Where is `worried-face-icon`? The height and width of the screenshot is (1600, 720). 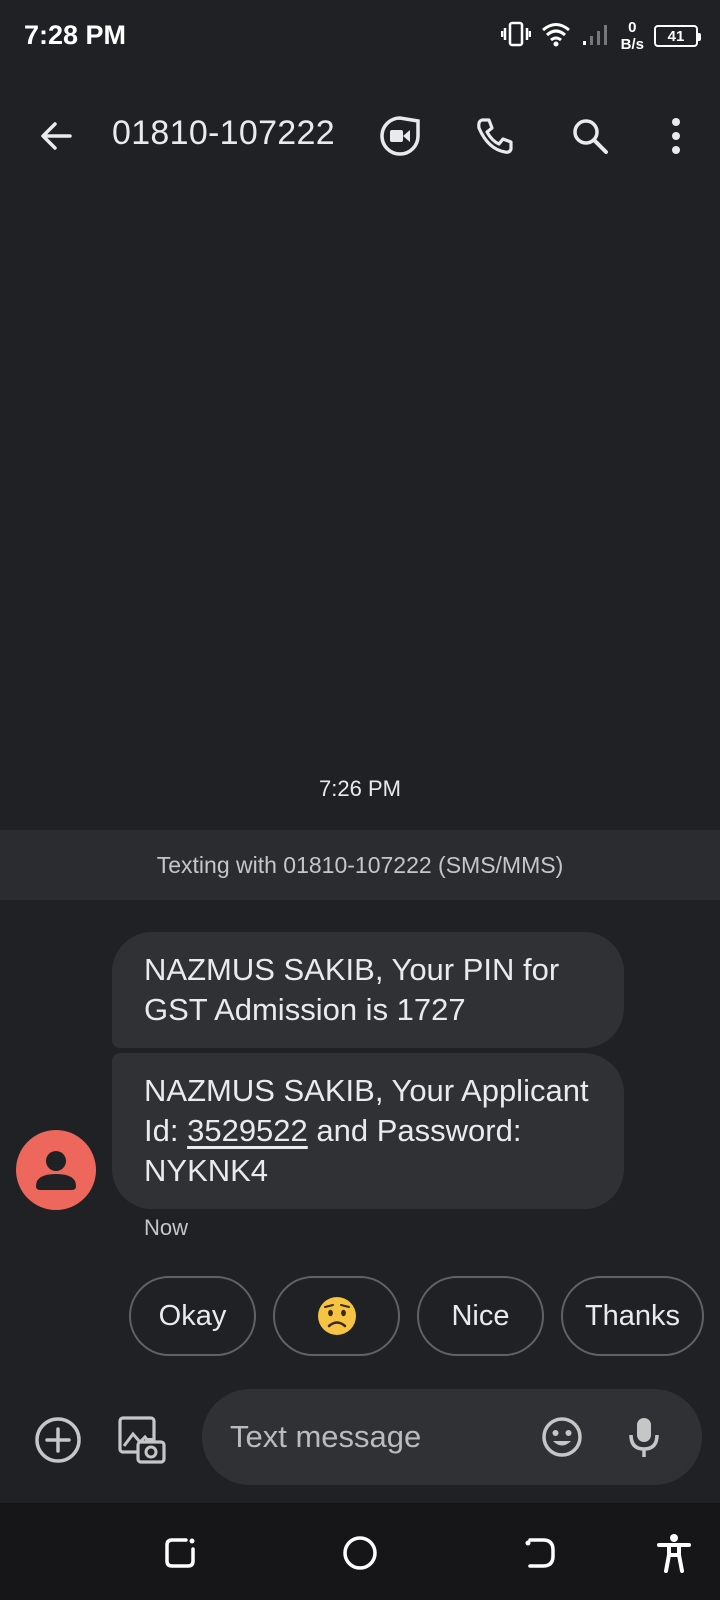 worried-face-icon is located at coordinates (336, 1316).